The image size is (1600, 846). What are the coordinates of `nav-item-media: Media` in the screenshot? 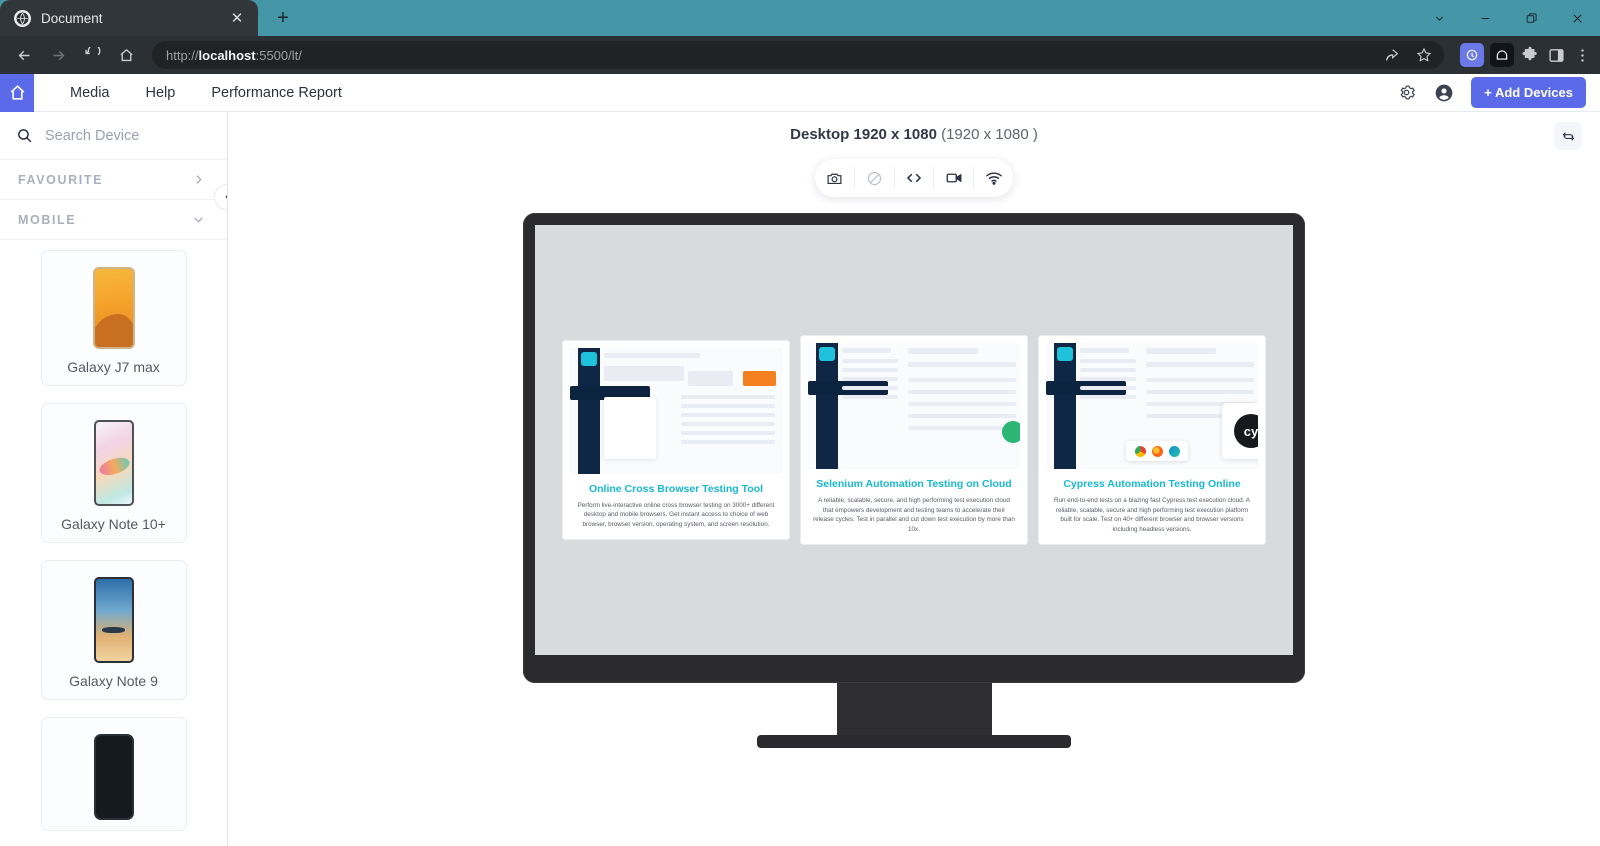 It's located at (90, 93).